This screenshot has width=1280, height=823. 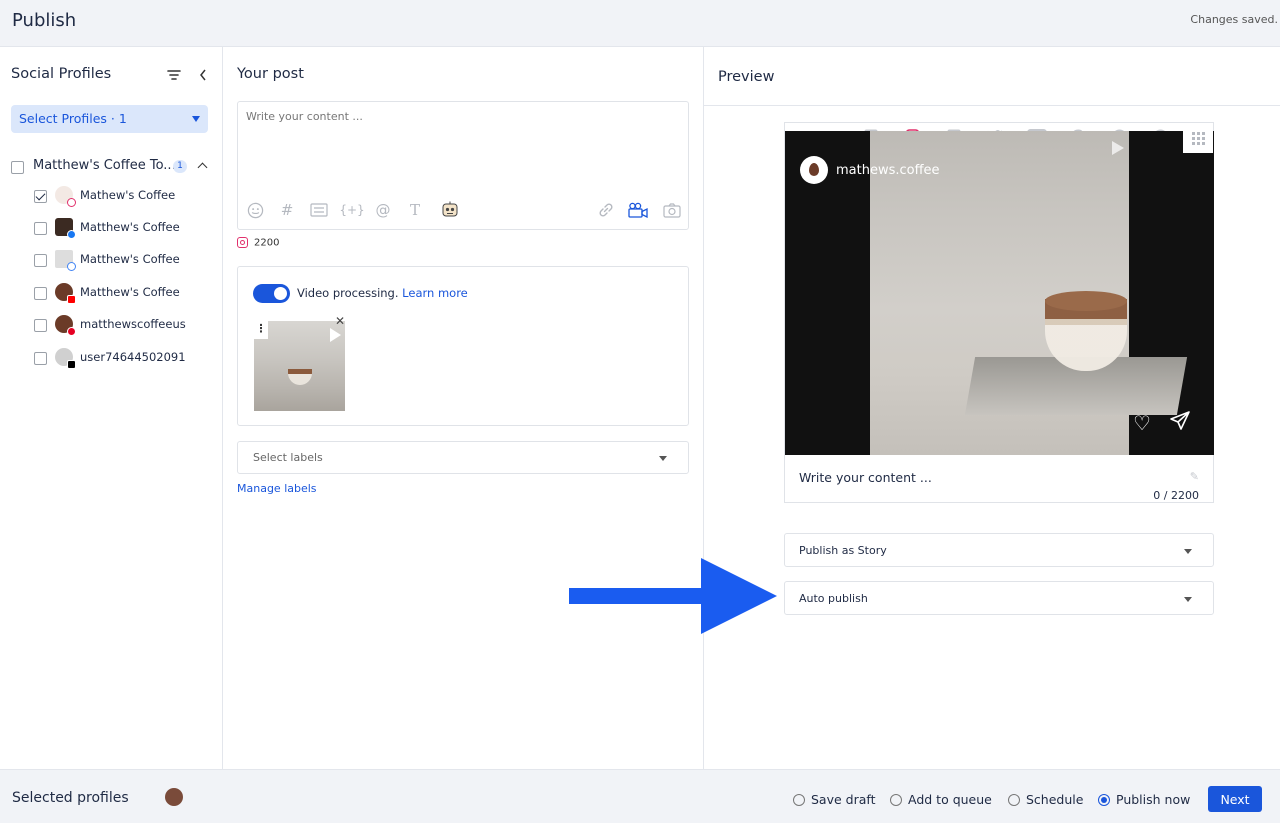 What do you see at coordinates (299, 366) in the screenshot?
I see `video-thumbnail: ⋮` at bounding box center [299, 366].